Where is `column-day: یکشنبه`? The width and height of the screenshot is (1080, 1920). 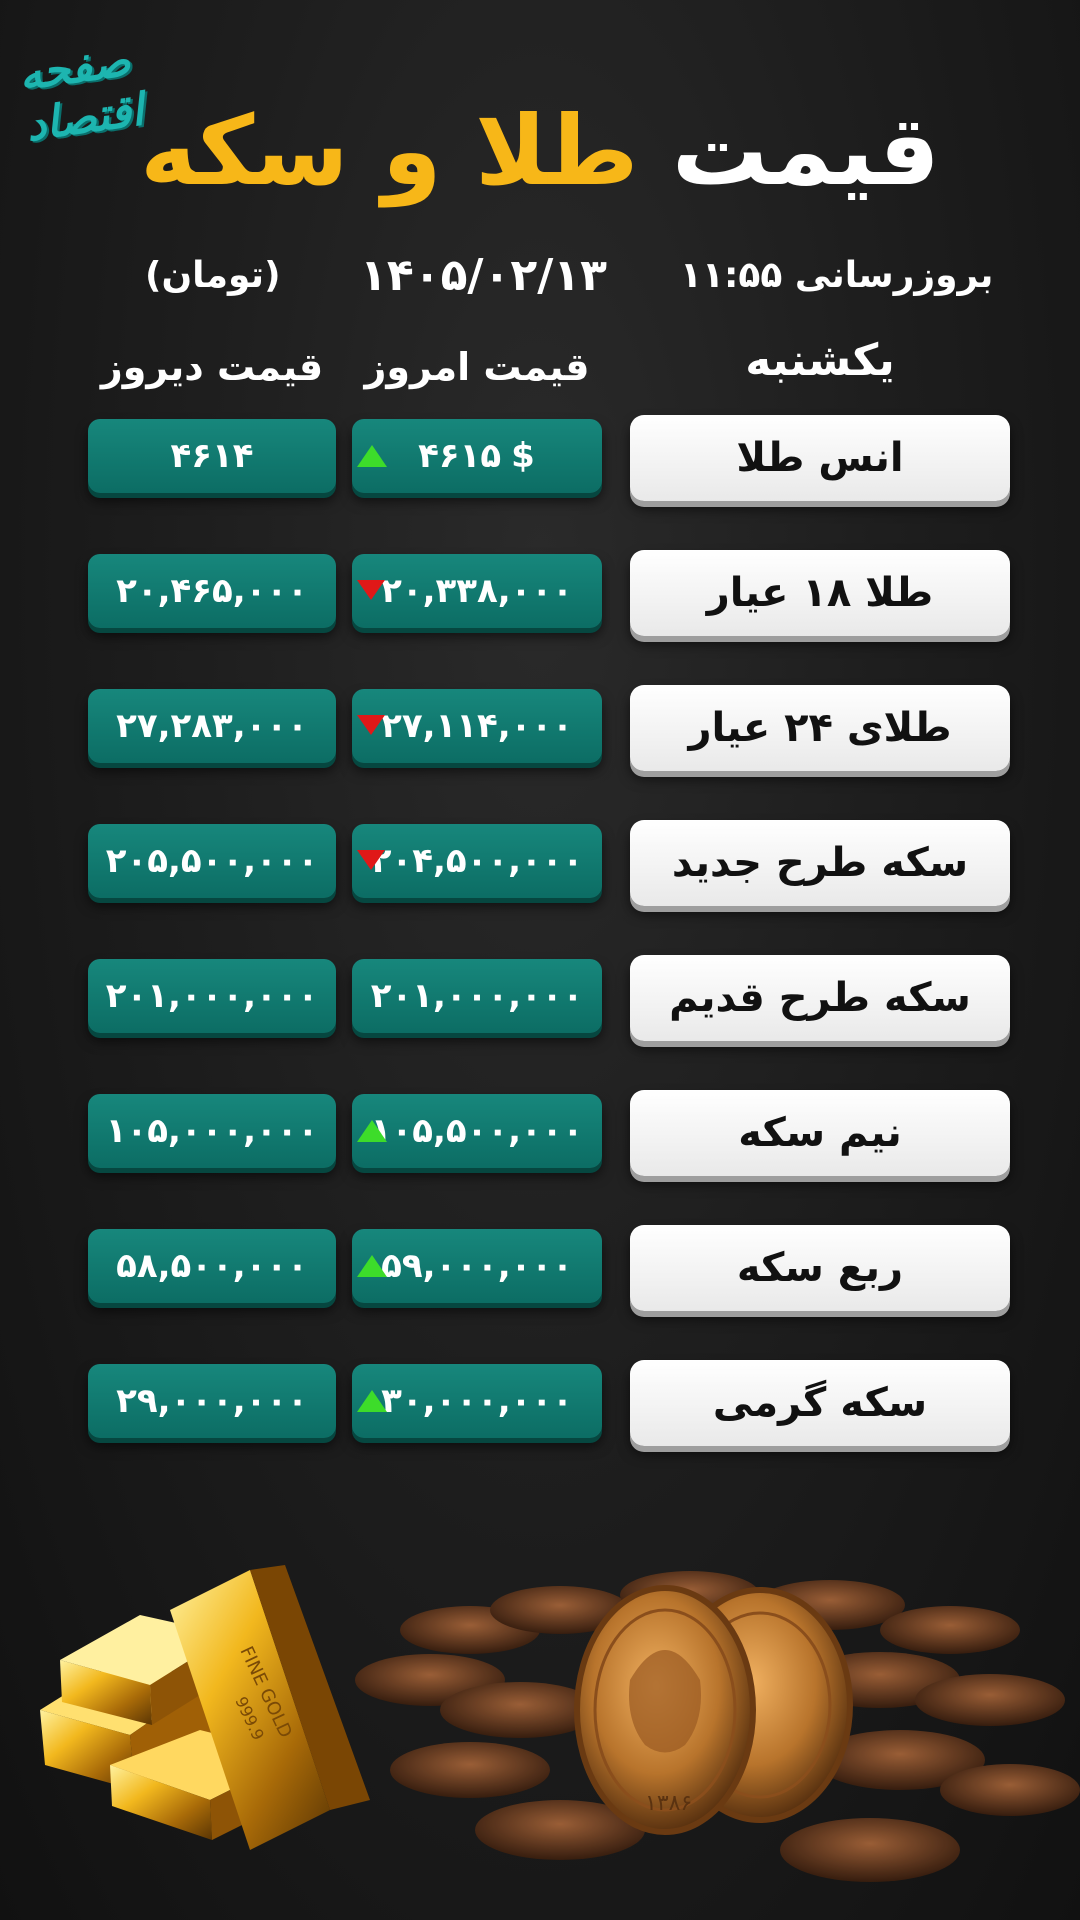
column-day: یکشنبه is located at coordinates (820, 360).